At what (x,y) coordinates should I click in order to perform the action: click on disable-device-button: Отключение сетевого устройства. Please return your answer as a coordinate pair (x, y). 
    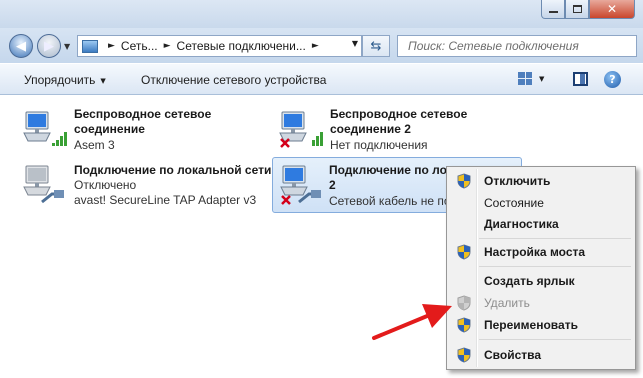
    Looking at the image, I should click on (233, 80).